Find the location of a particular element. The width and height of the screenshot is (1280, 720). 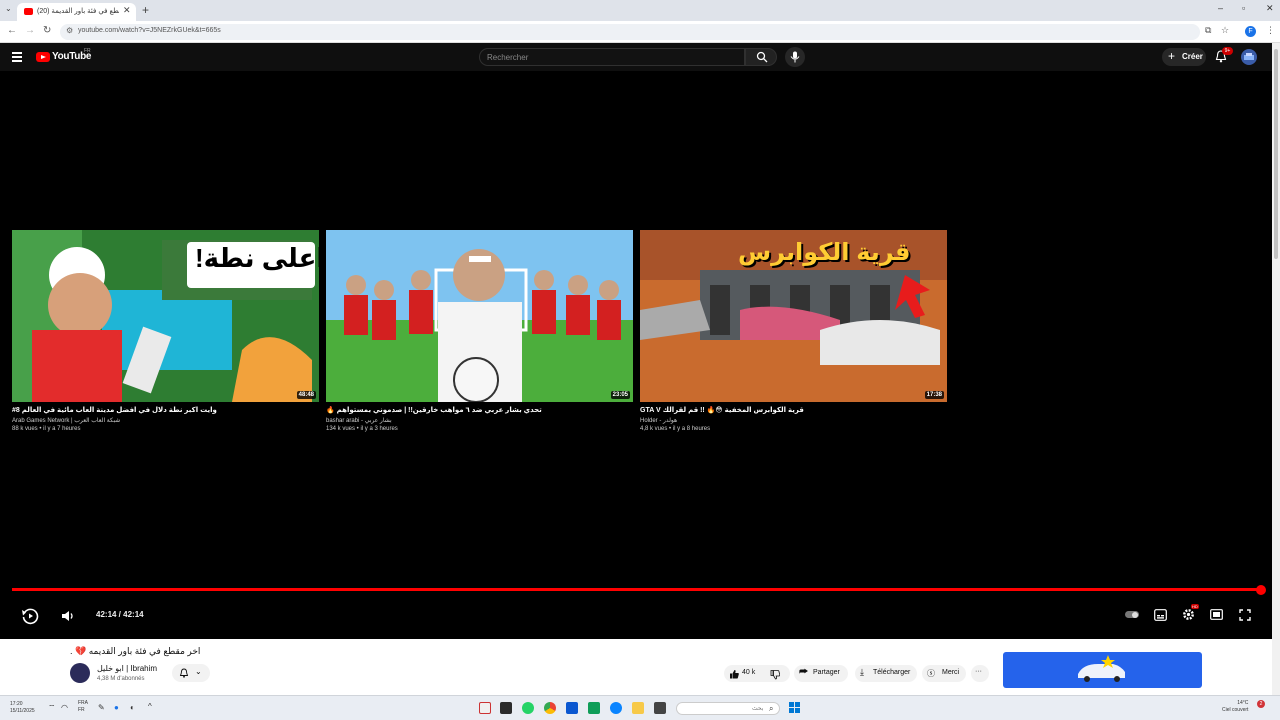

video-duration: 48:48 is located at coordinates (306, 395).